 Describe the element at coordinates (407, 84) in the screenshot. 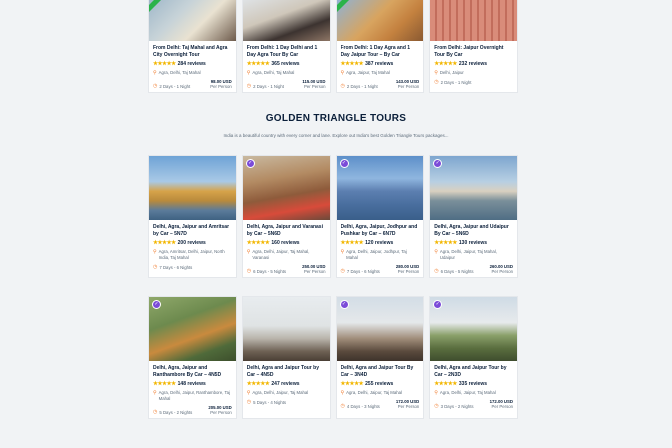

I see `tour-price: 143.00 USD Per Person` at that location.